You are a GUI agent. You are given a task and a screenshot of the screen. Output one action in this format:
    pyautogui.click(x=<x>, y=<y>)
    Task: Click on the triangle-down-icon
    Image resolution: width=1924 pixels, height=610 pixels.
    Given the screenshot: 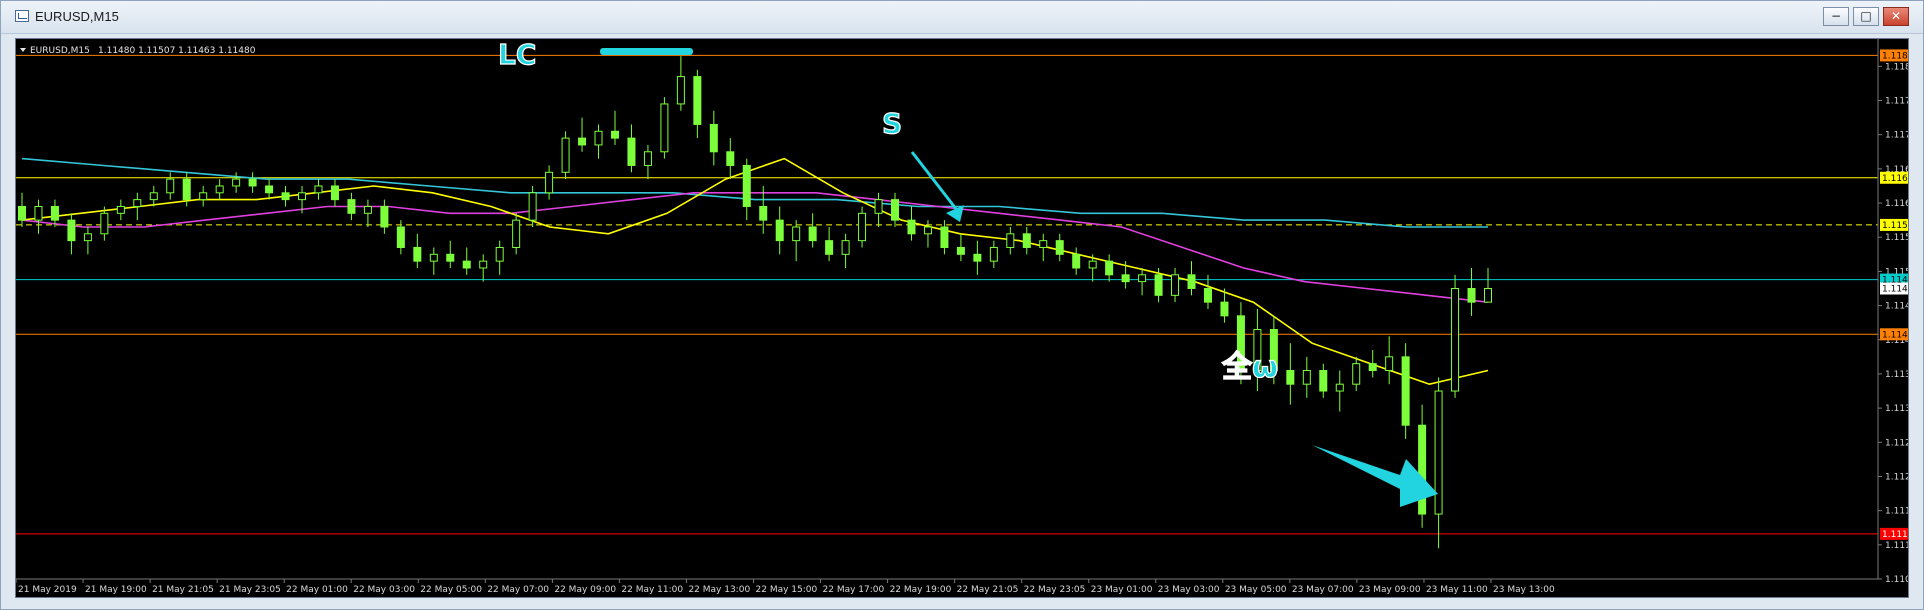 What is the action you would take?
    pyautogui.click(x=23, y=50)
    